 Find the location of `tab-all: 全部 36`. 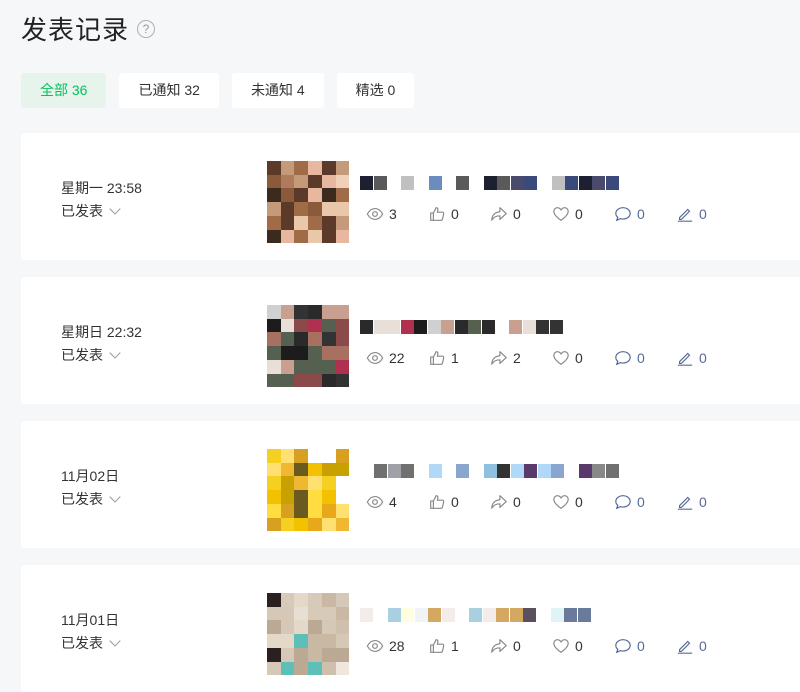

tab-all: 全部 36 is located at coordinates (64, 90).